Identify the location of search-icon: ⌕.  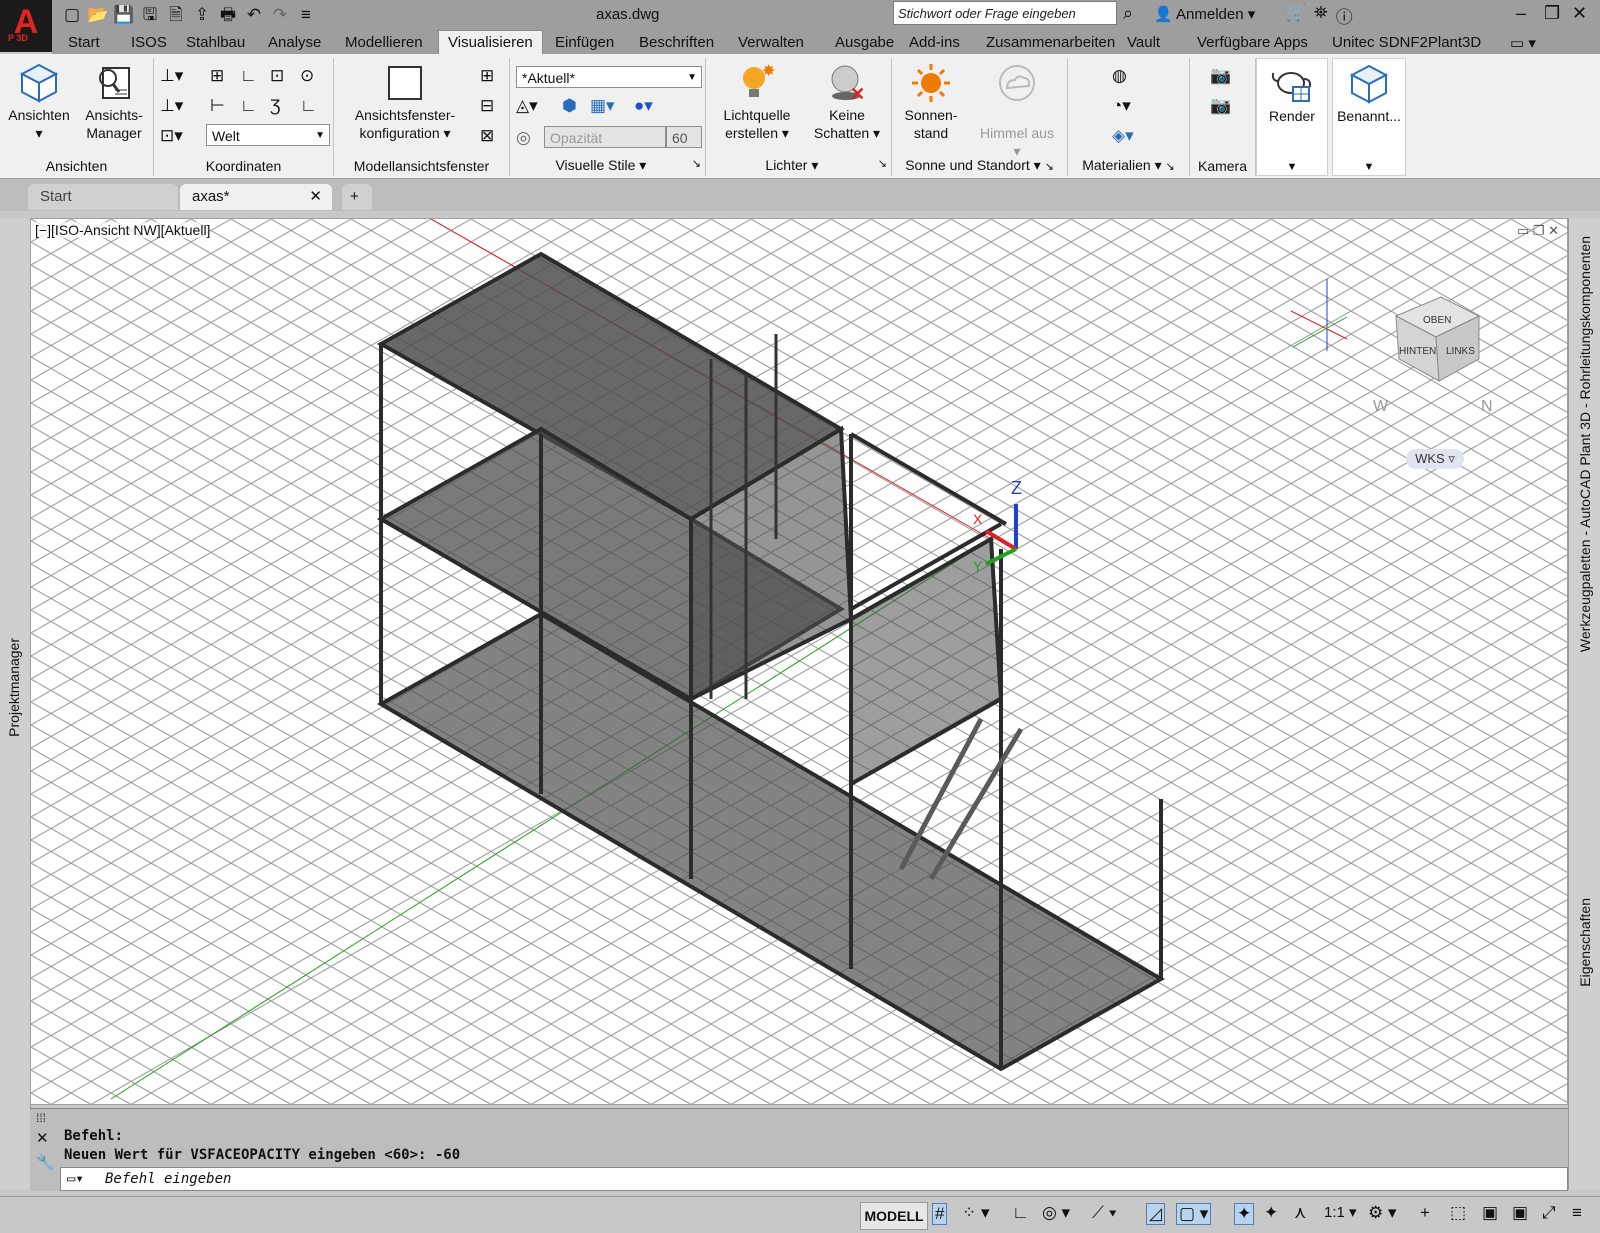
(1128, 13).